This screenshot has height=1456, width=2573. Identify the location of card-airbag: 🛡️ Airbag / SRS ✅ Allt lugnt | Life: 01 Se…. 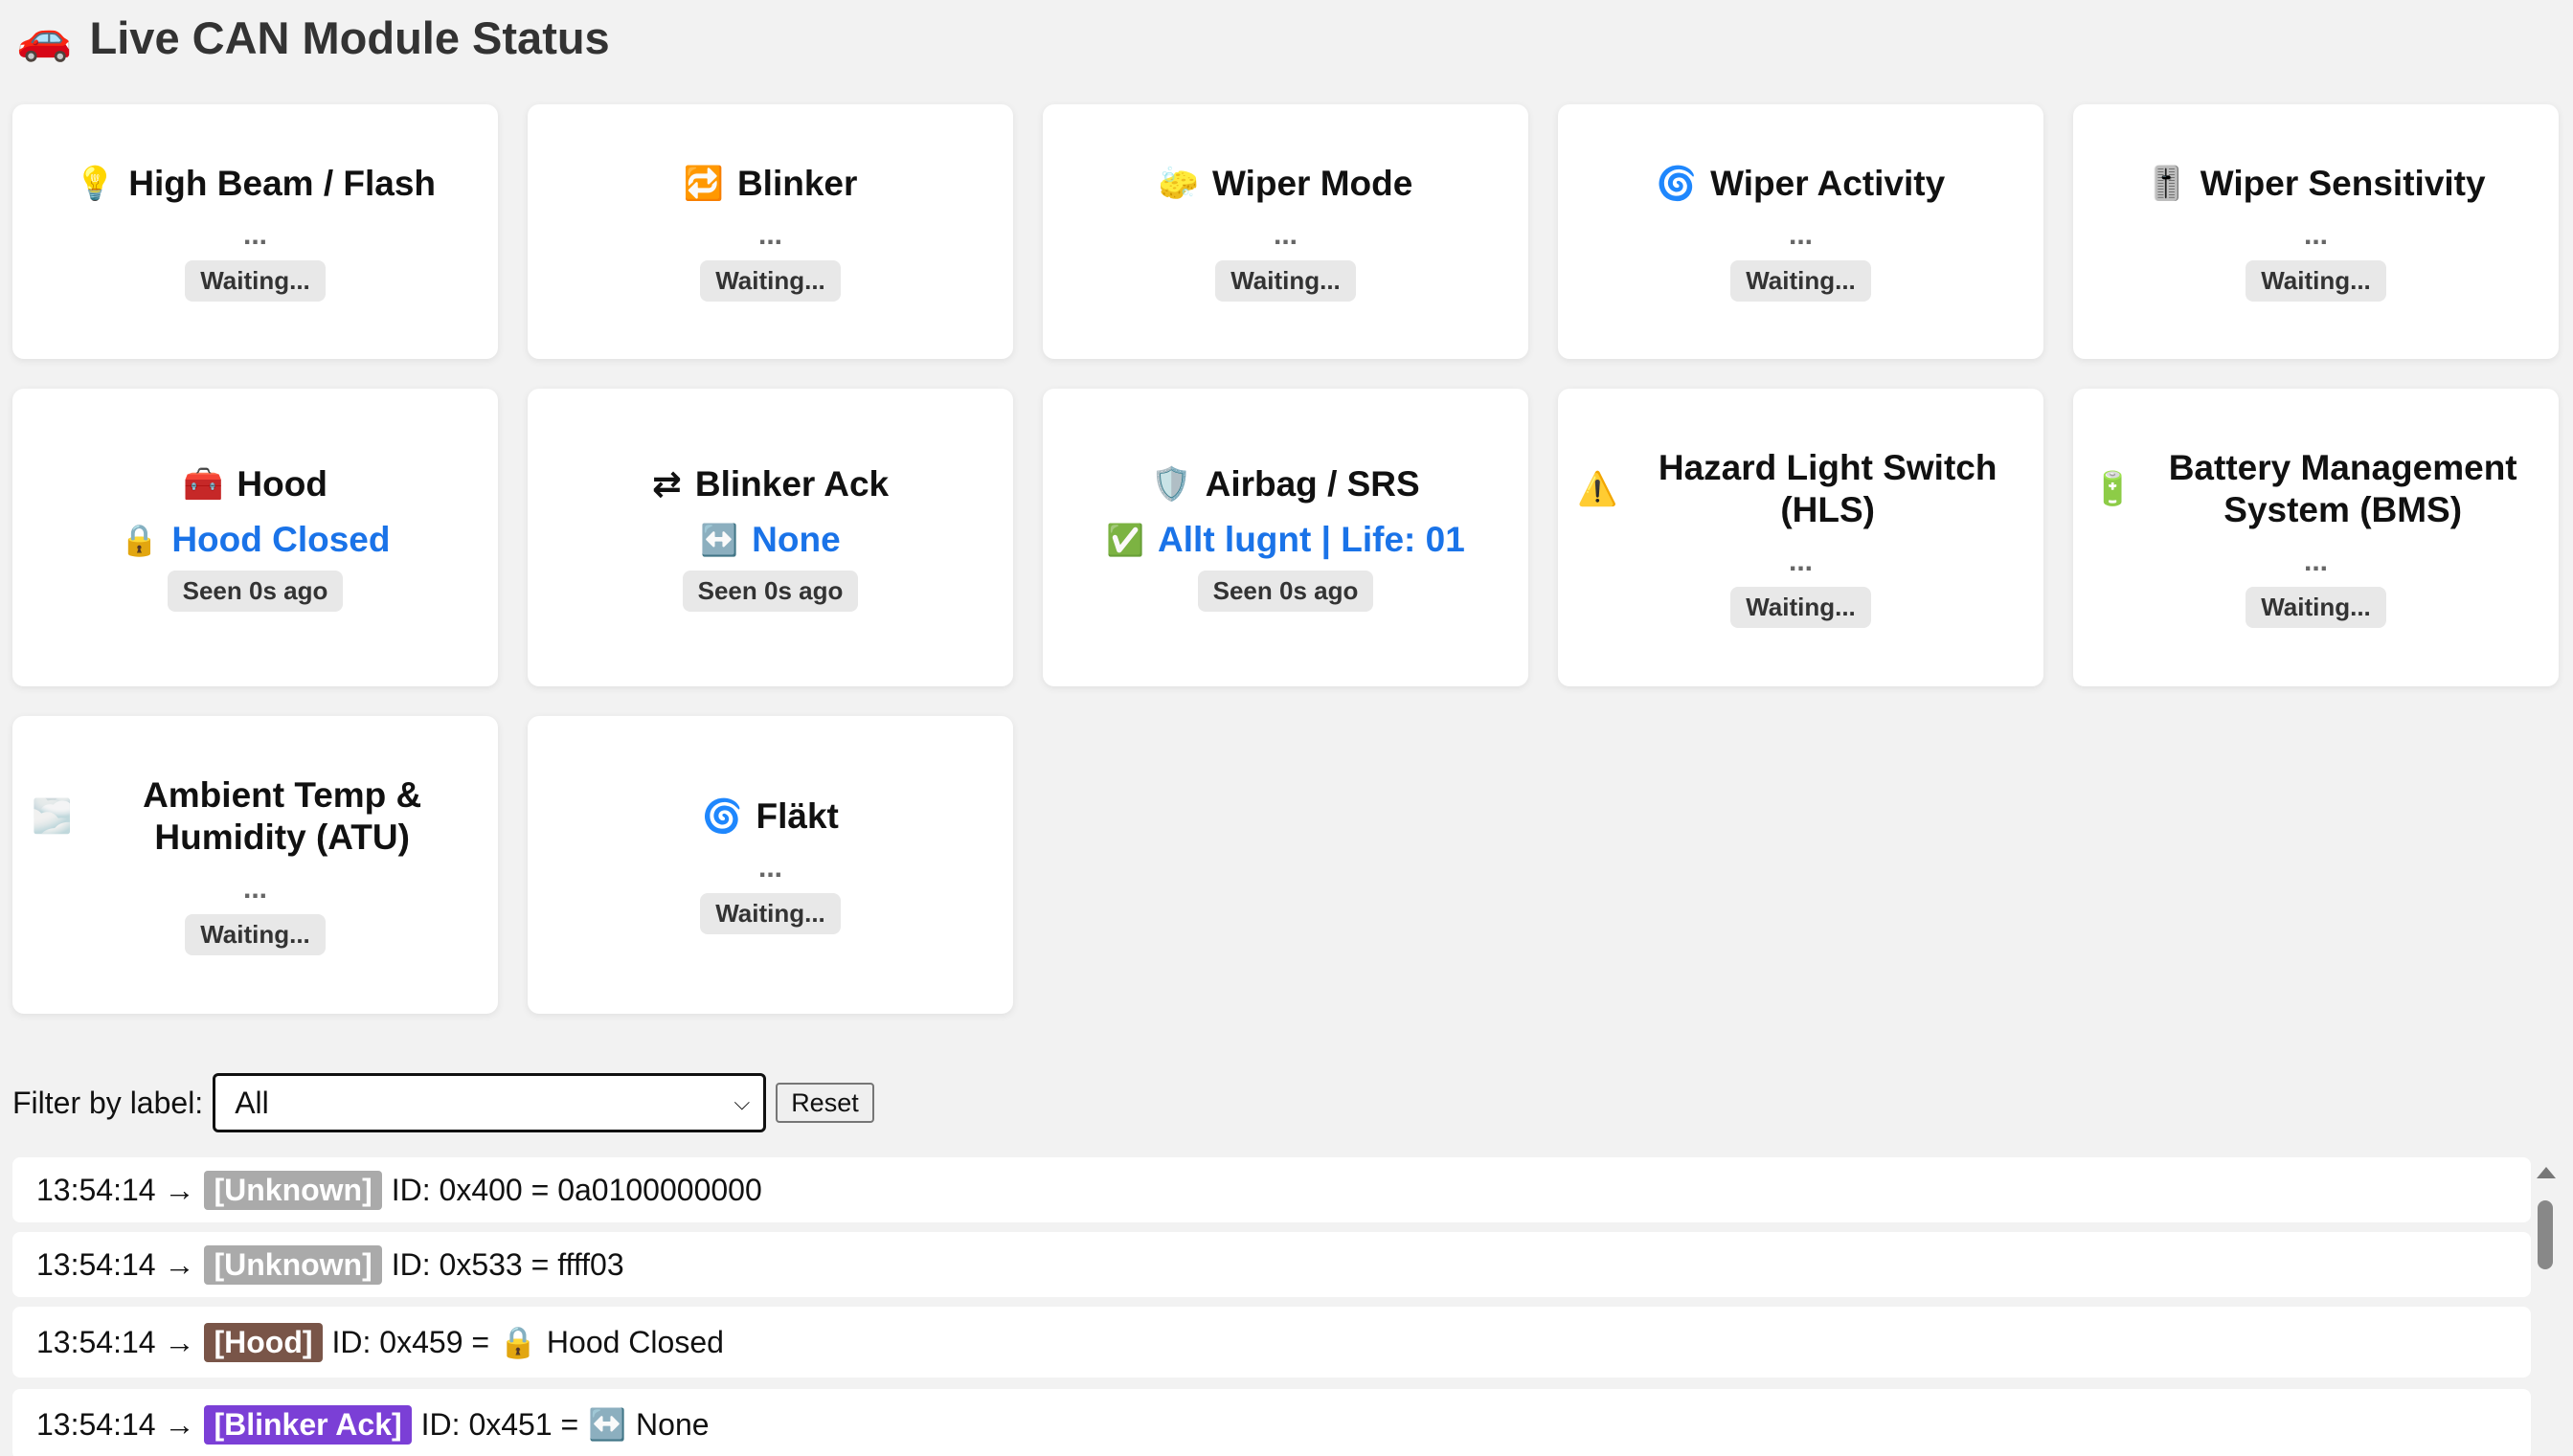
(1285, 538).